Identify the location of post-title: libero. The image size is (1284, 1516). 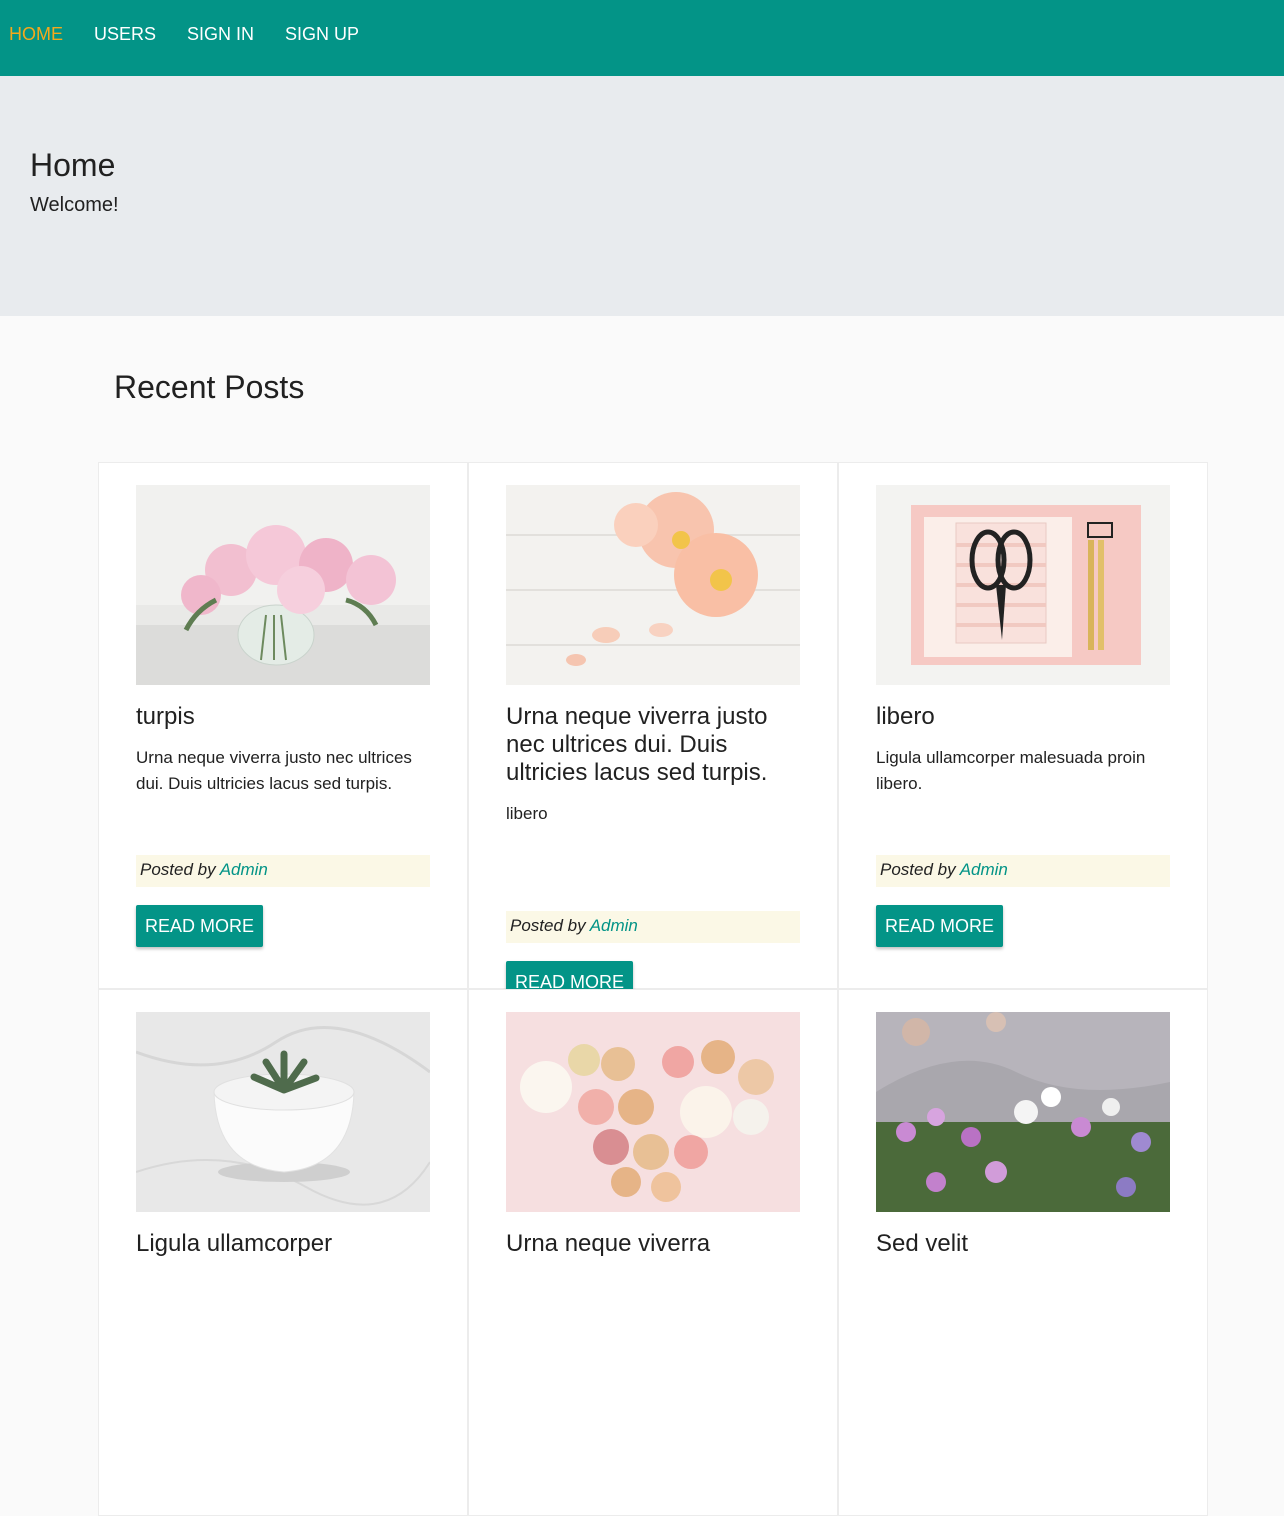
(1023, 717).